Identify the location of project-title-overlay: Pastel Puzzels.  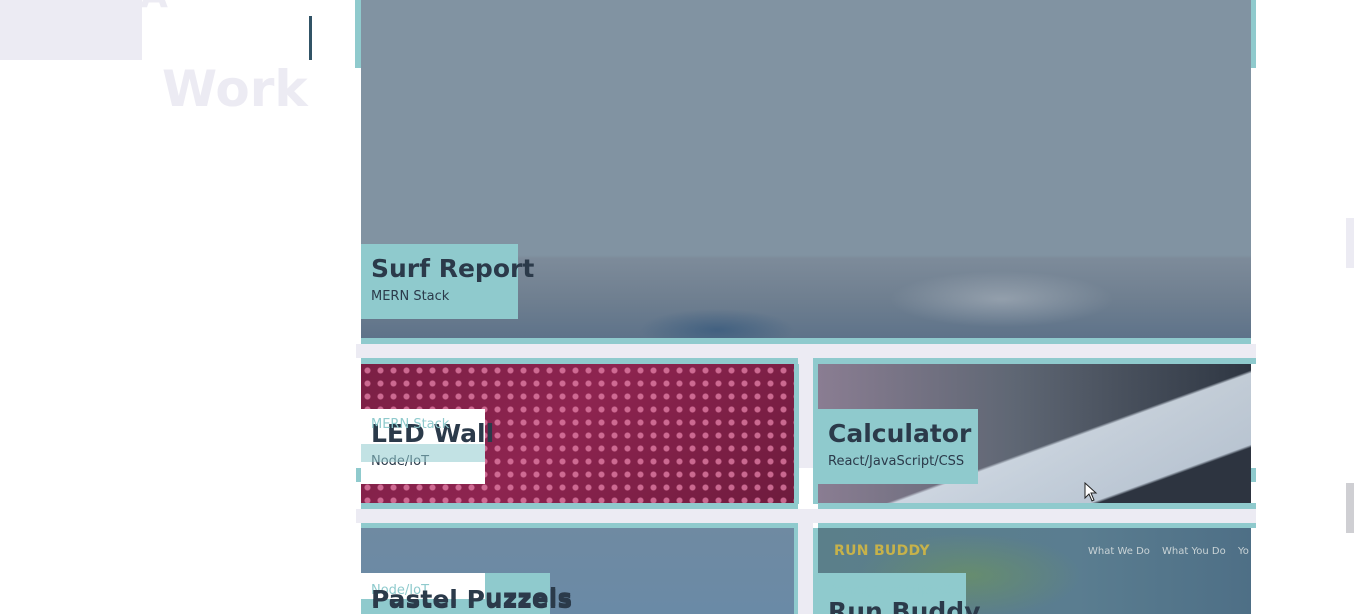
(472, 599).